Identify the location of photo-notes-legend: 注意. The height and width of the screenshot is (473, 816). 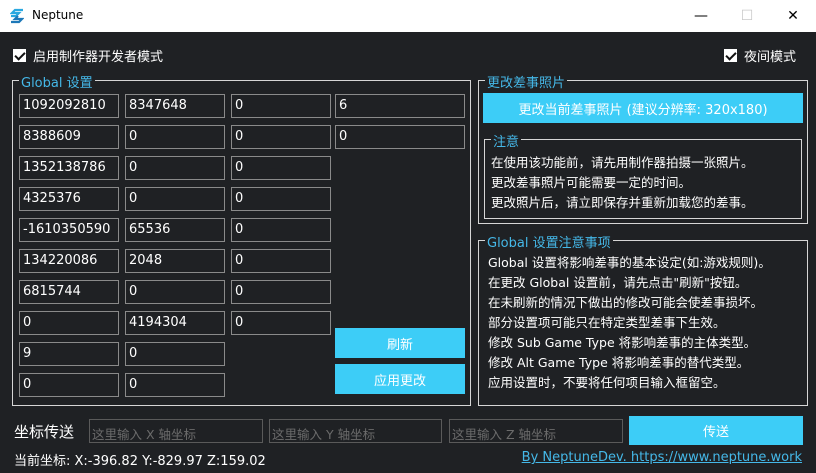
(506, 140).